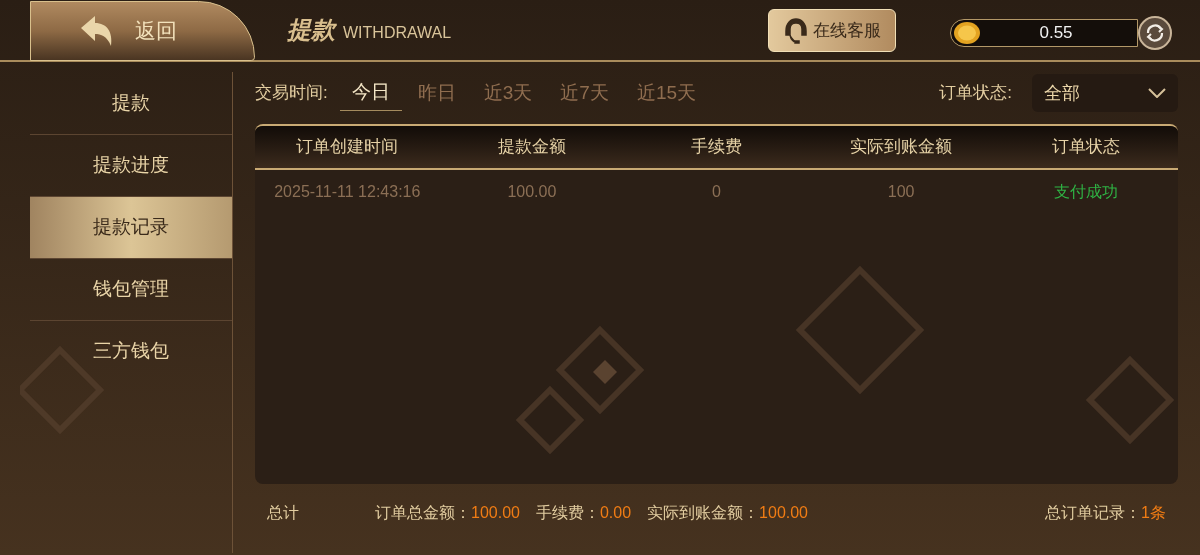 This screenshot has height=555, width=1200. I want to click on summary-label: 手续费：, so click(567, 513).